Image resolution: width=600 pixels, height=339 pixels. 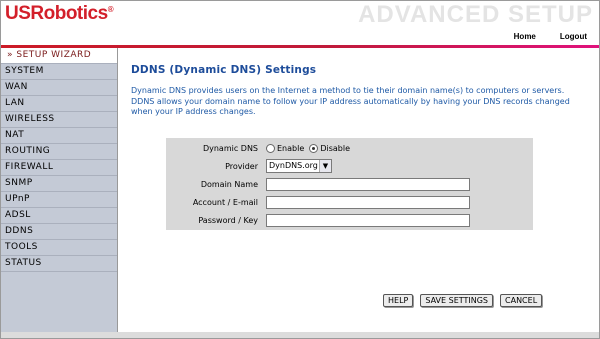 I want to click on form-row-provider: Provider DynDNS.org ▼, so click(x=349, y=166).